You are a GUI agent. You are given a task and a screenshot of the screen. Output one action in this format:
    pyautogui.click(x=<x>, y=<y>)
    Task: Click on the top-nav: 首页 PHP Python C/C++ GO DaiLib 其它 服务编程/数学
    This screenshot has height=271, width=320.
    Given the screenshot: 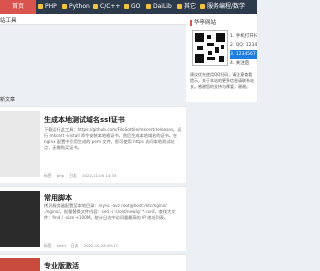 What is the action you would take?
    pyautogui.click(x=128, y=7)
    